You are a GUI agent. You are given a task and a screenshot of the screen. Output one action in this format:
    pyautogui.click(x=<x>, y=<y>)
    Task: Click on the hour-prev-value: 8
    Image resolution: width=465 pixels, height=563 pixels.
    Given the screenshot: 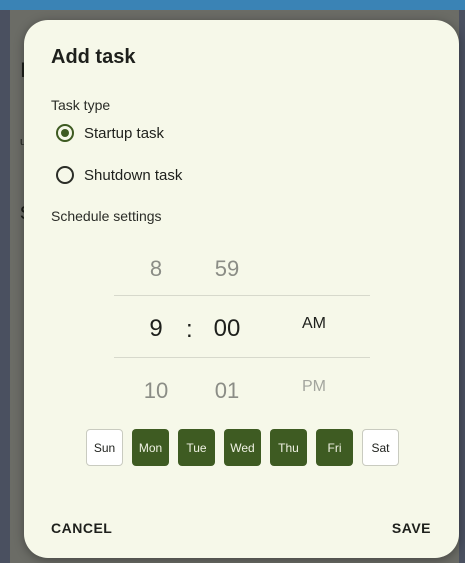 What is the action you would take?
    pyautogui.click(x=156, y=269)
    